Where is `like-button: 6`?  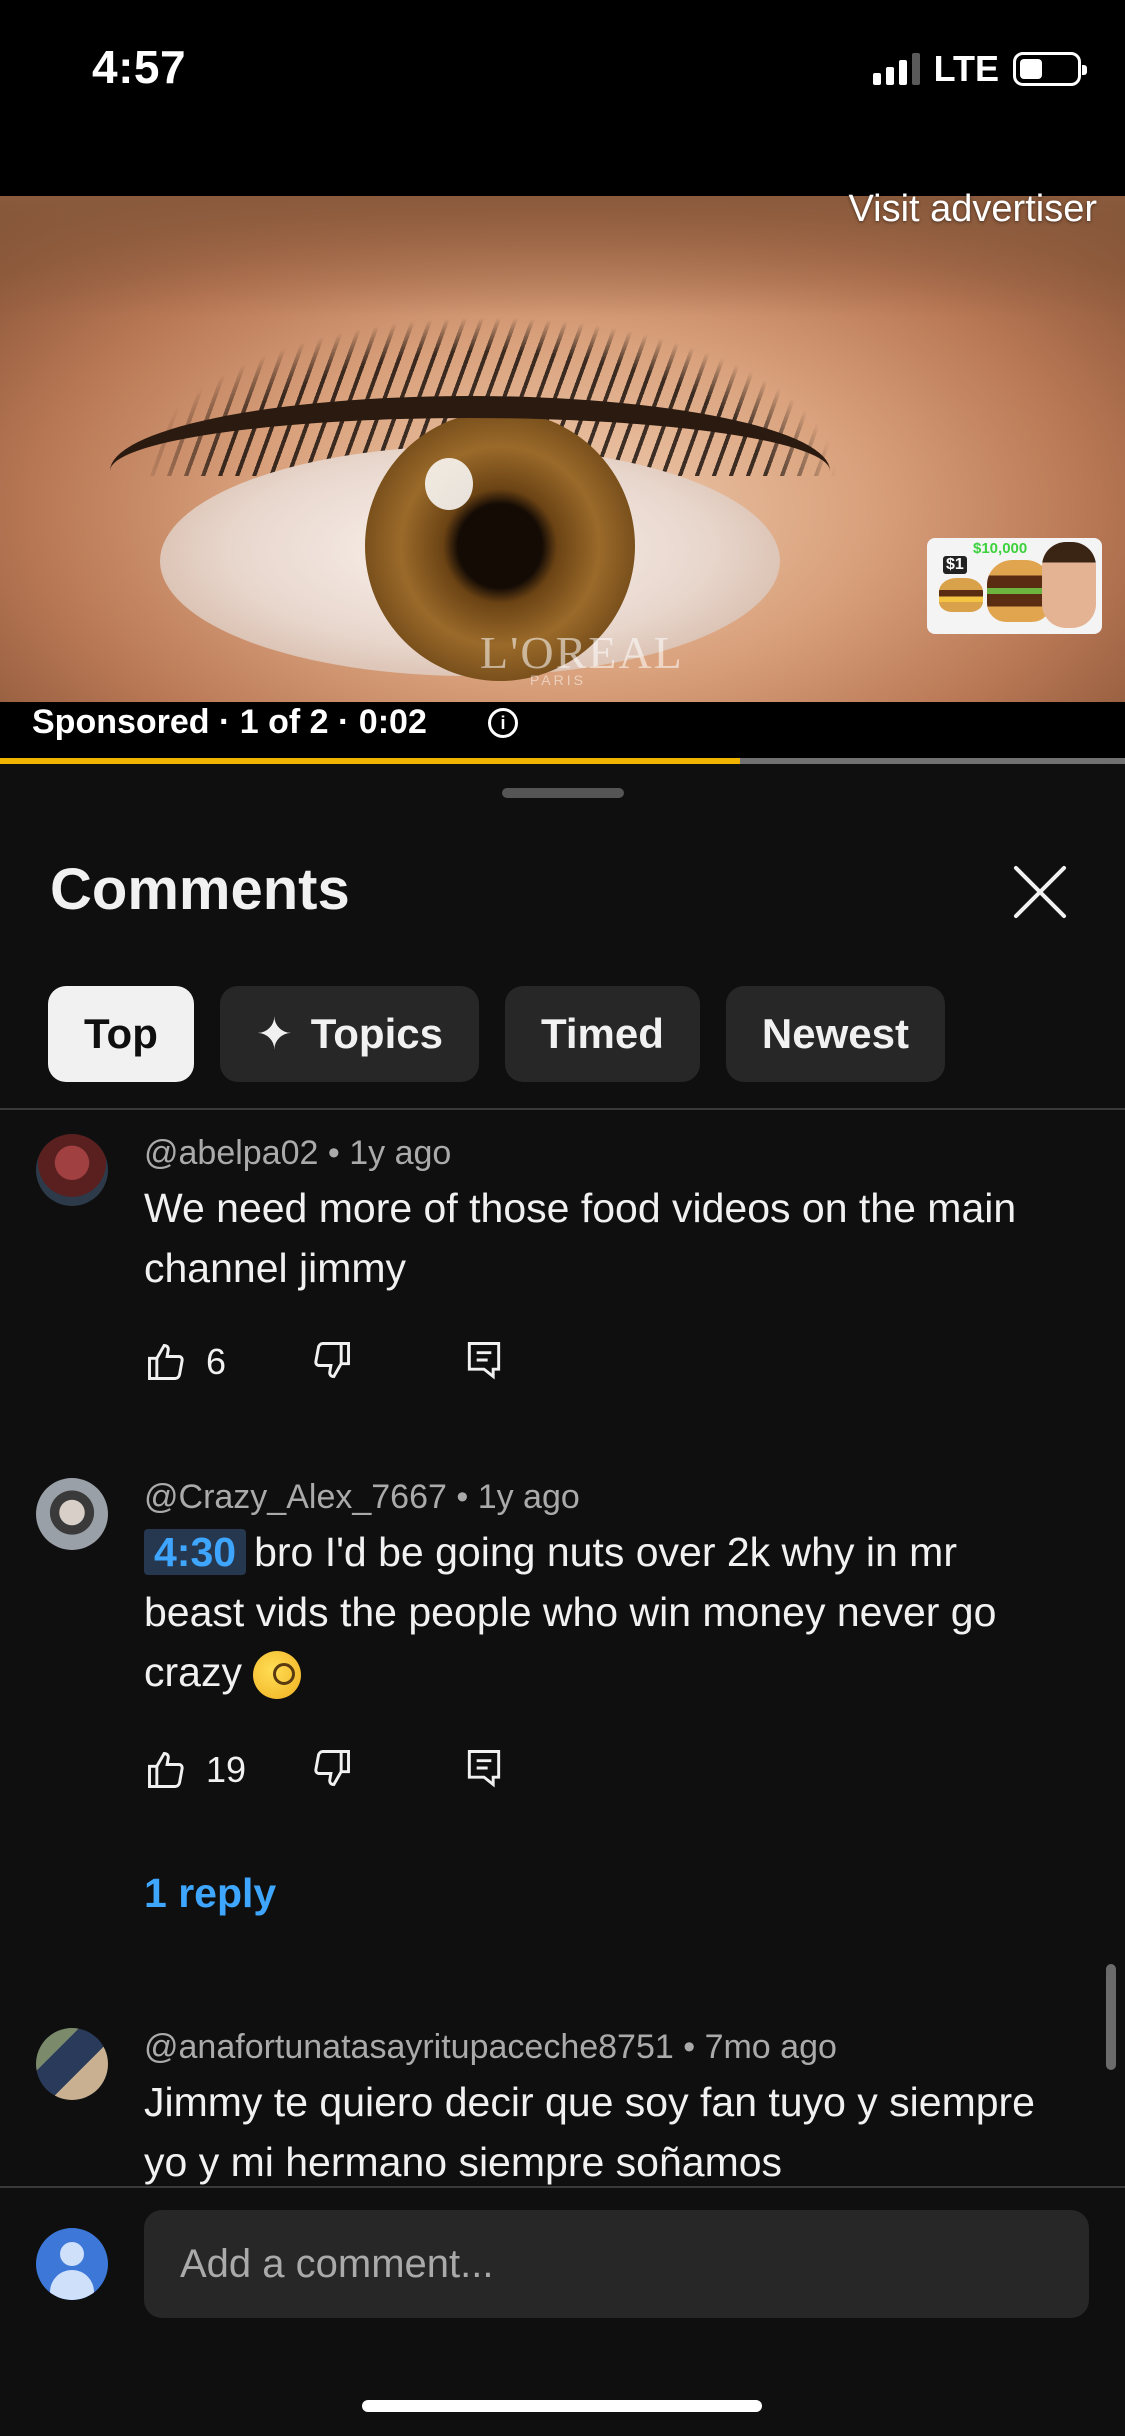 like-button: 6 is located at coordinates (227, 1362).